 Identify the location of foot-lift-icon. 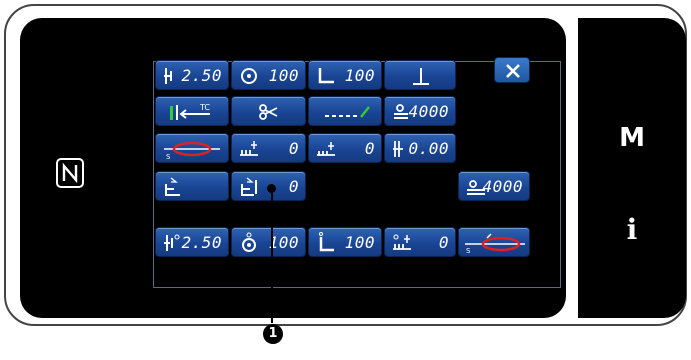
(172, 186).